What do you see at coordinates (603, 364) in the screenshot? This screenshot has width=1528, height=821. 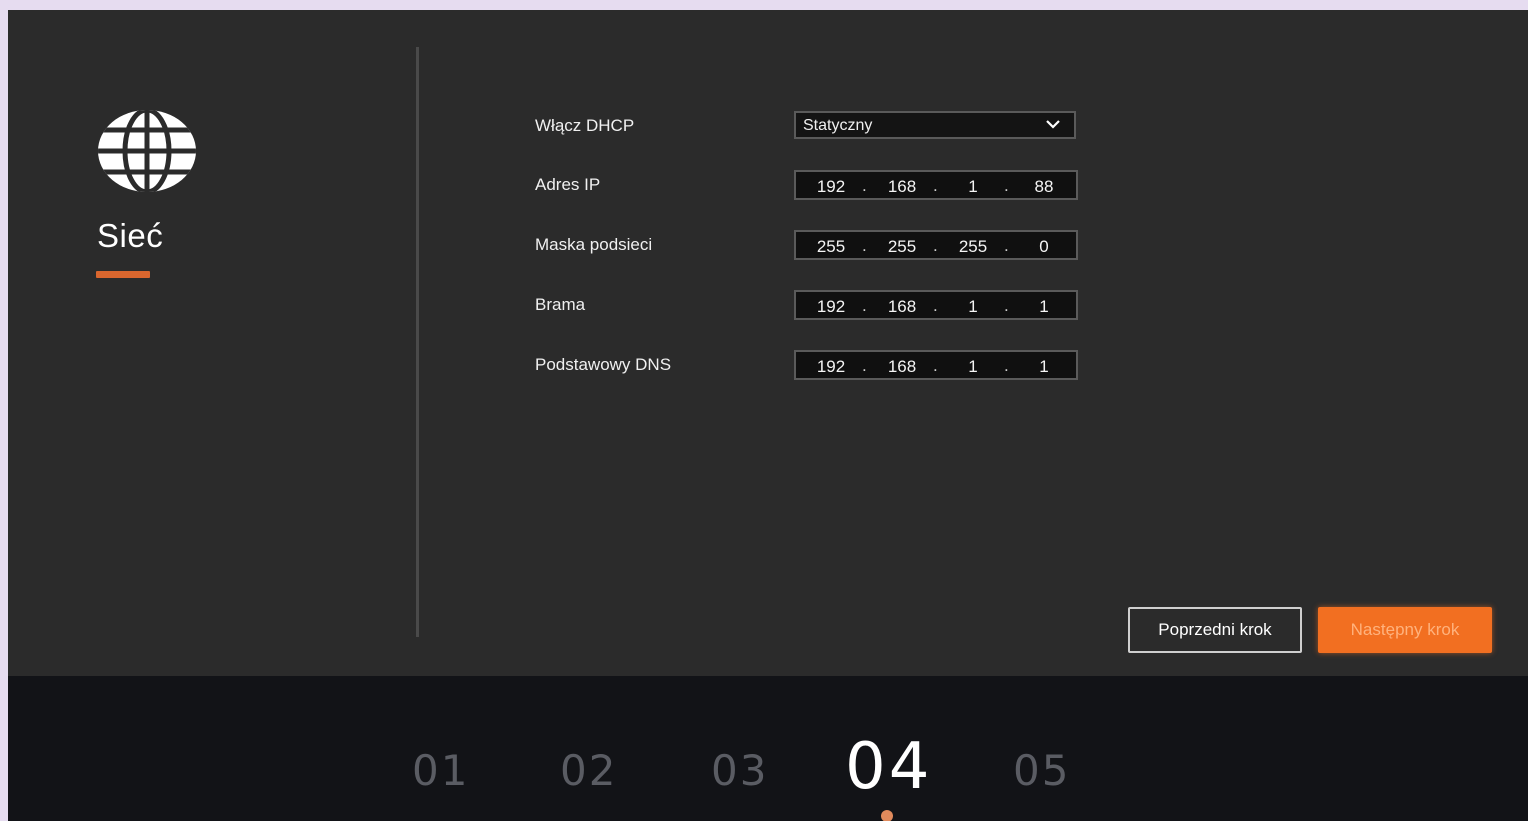 I see `primary-dns-label: Podstawowy DNS` at bounding box center [603, 364].